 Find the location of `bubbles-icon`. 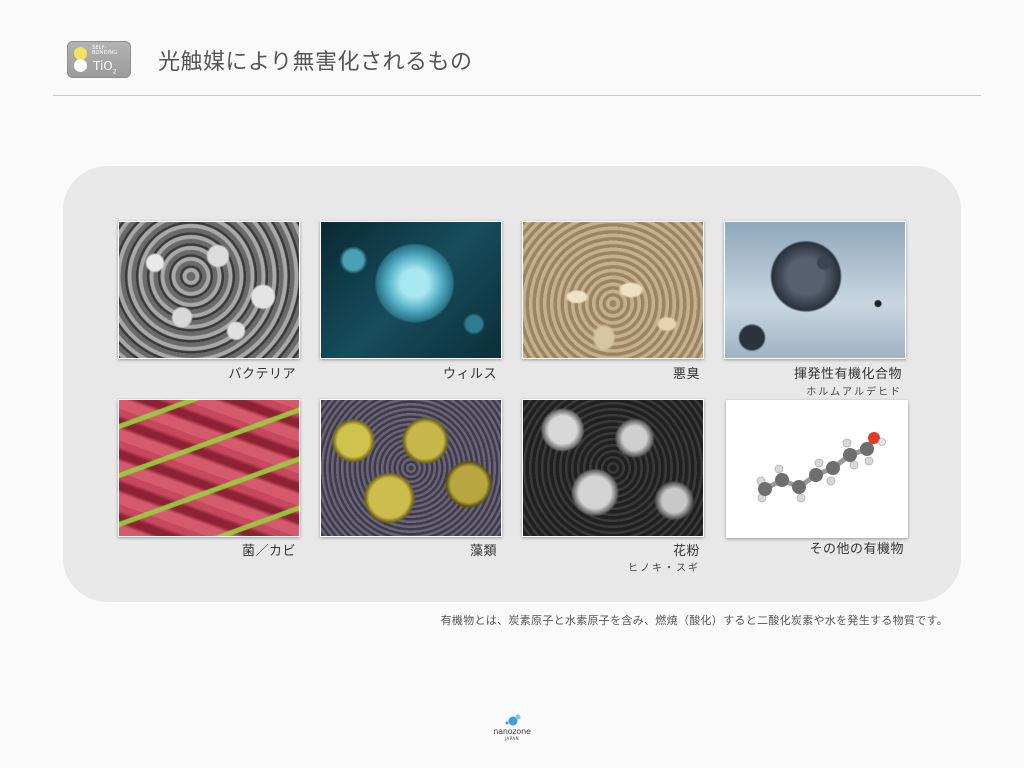

bubbles-icon is located at coordinates (513, 720).